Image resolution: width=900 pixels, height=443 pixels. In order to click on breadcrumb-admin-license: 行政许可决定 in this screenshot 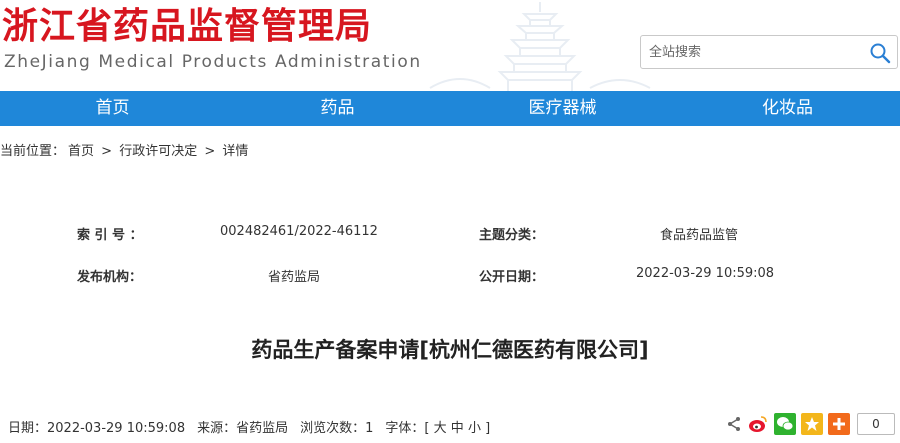, I will do `click(158, 151)`.